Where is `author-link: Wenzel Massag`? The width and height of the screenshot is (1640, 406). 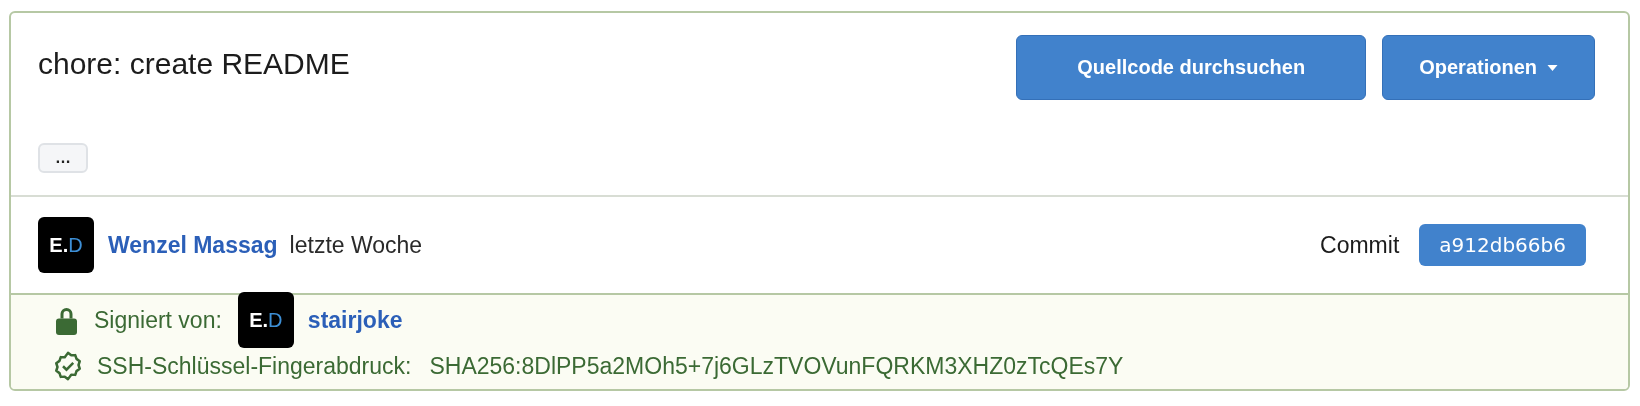
author-link: Wenzel Massag is located at coordinates (193, 245).